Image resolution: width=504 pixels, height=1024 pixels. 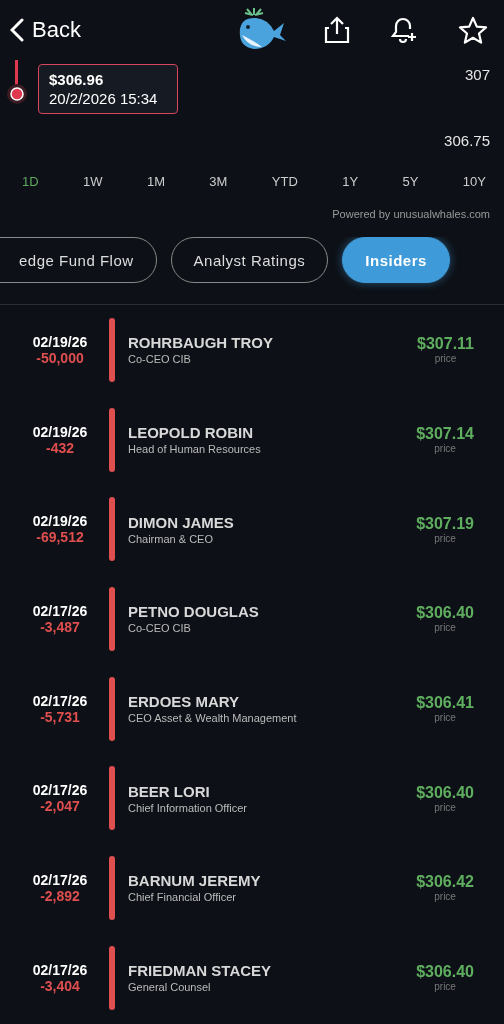 I want to click on insider-title: CEO Asset & Wealth Management, so click(x=213, y=718).